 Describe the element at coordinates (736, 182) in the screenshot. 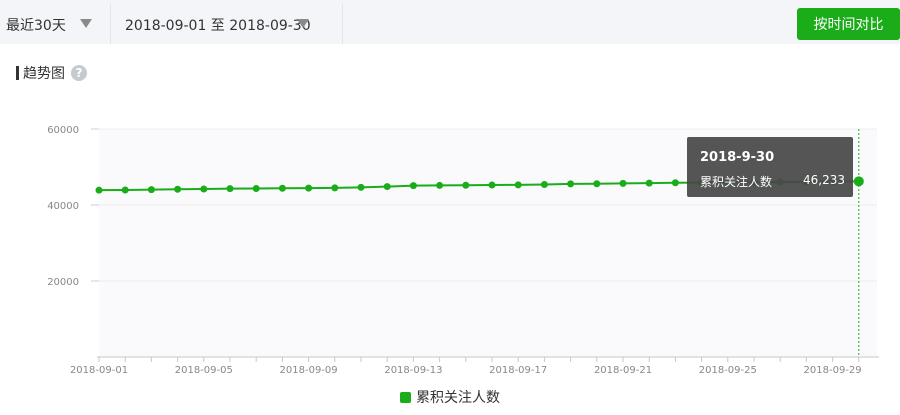

I see `tooltip-series-name: 累积关注人数` at that location.